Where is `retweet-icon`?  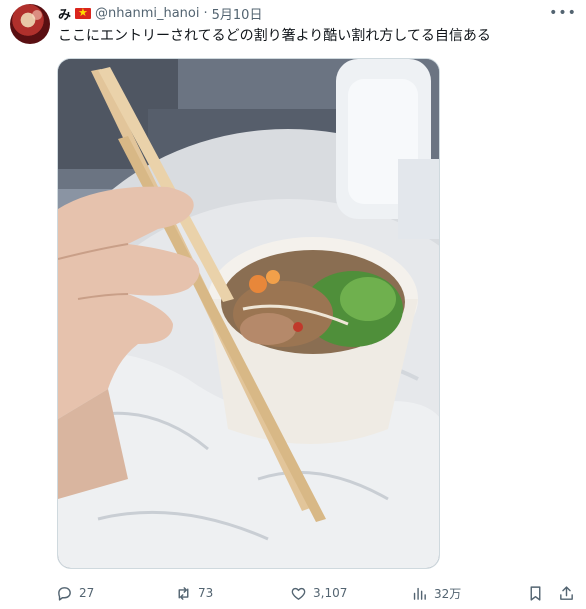
retweet-icon is located at coordinates (183, 593).